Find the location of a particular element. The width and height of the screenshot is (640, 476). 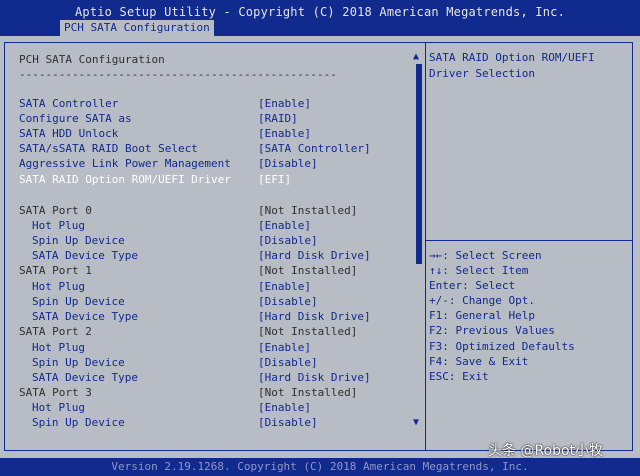

aggressive-link-power-value: [Disable] is located at coordinates (288, 163).